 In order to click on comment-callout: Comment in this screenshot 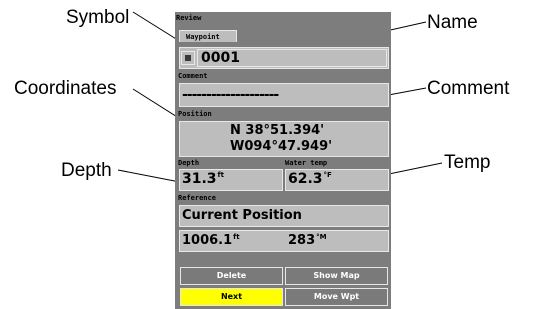, I will do `click(468, 88)`.